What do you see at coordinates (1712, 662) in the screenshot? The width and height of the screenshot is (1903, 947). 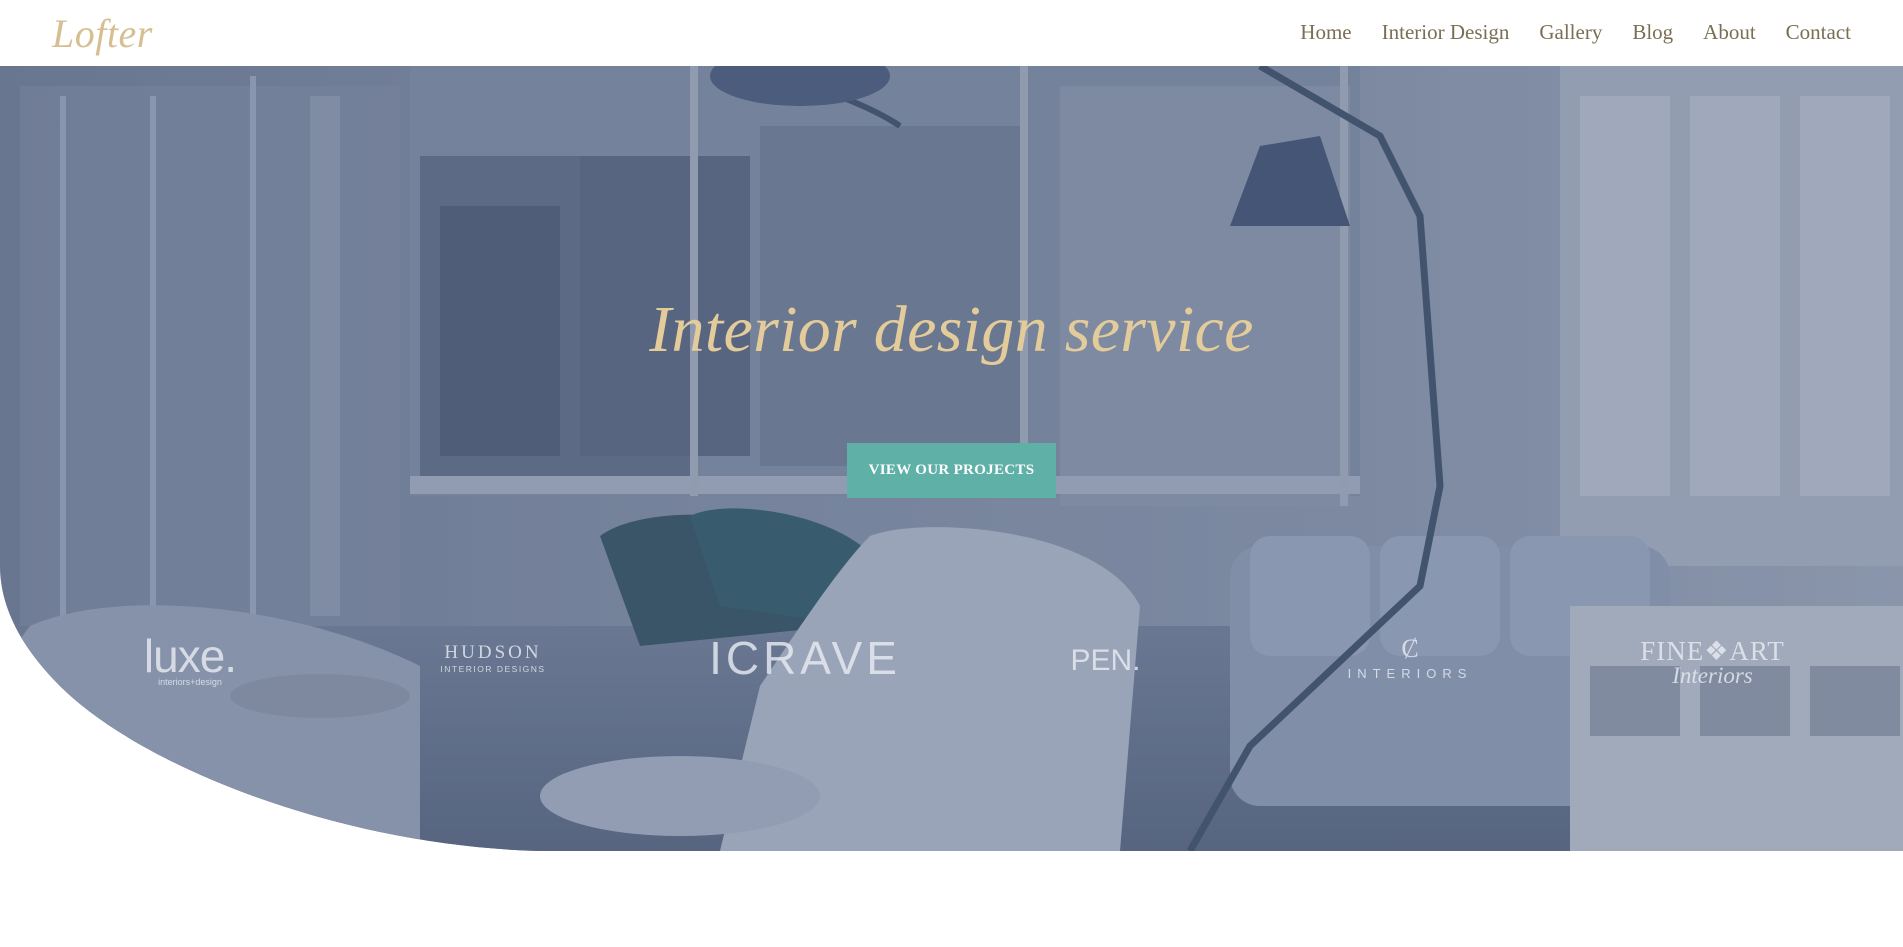 I see `brand-logo-fineart: FINE❖ART Interiors` at bounding box center [1712, 662].